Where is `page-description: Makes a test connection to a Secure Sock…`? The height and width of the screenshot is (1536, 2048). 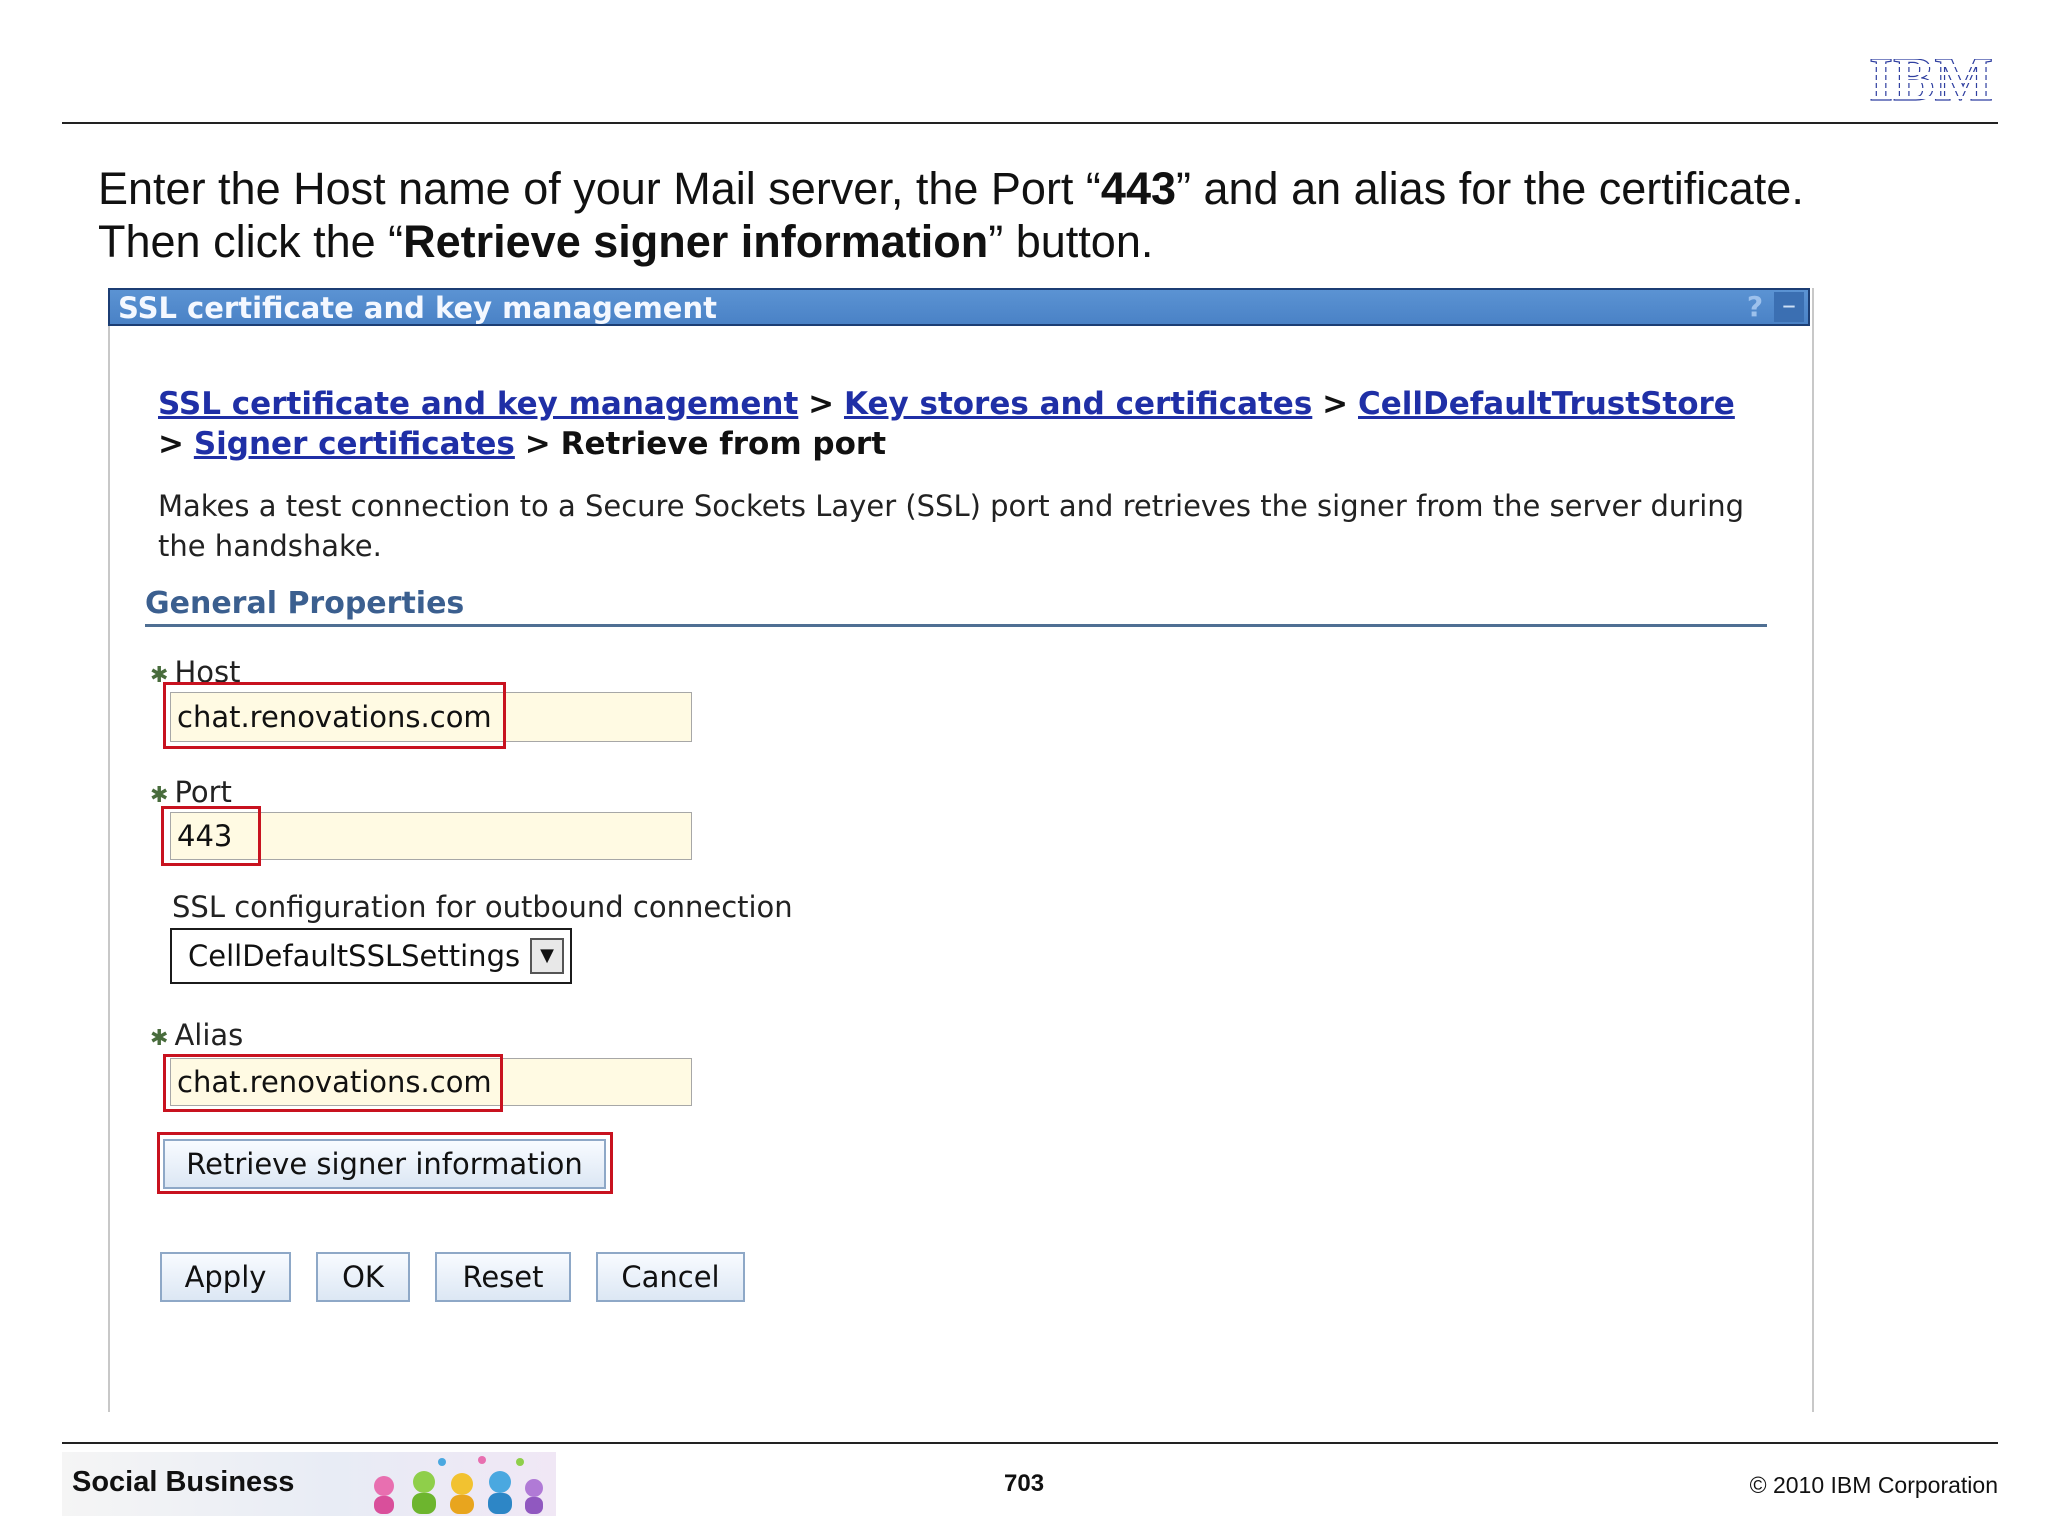 page-description: Makes a test connection to a Secure Sock… is located at coordinates (951, 526).